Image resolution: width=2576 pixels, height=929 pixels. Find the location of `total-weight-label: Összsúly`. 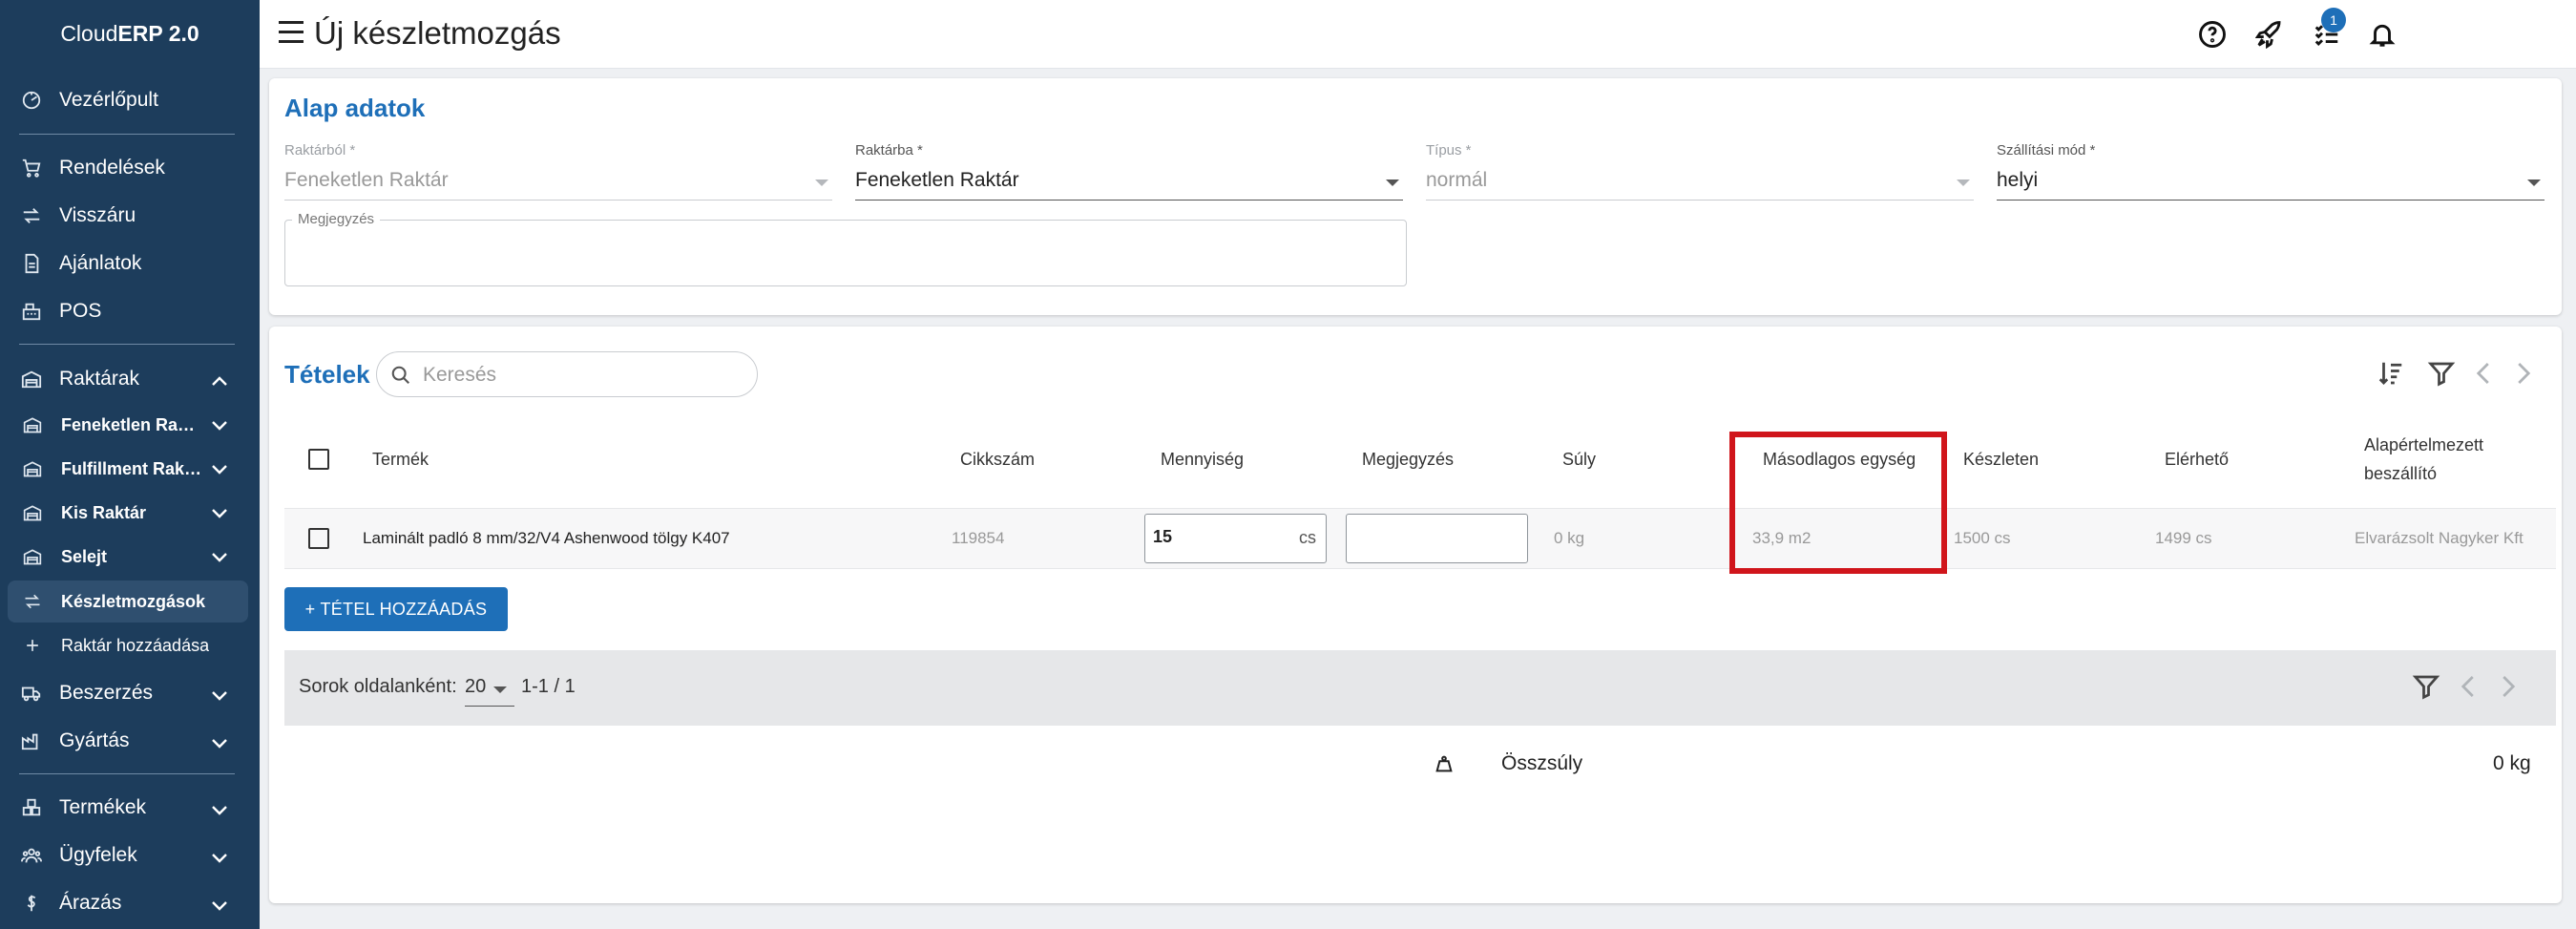

total-weight-label: Összsúly is located at coordinates (1542, 763).